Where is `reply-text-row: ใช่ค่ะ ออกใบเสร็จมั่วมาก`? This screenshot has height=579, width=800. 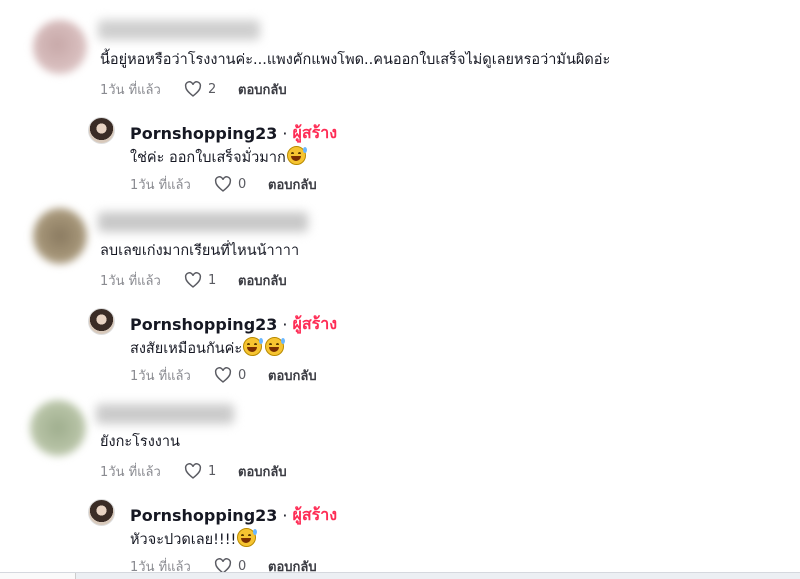
reply-text-row: ใช่ค่ะ ออกใบเสร็จมั่วมาก is located at coordinates (218, 157).